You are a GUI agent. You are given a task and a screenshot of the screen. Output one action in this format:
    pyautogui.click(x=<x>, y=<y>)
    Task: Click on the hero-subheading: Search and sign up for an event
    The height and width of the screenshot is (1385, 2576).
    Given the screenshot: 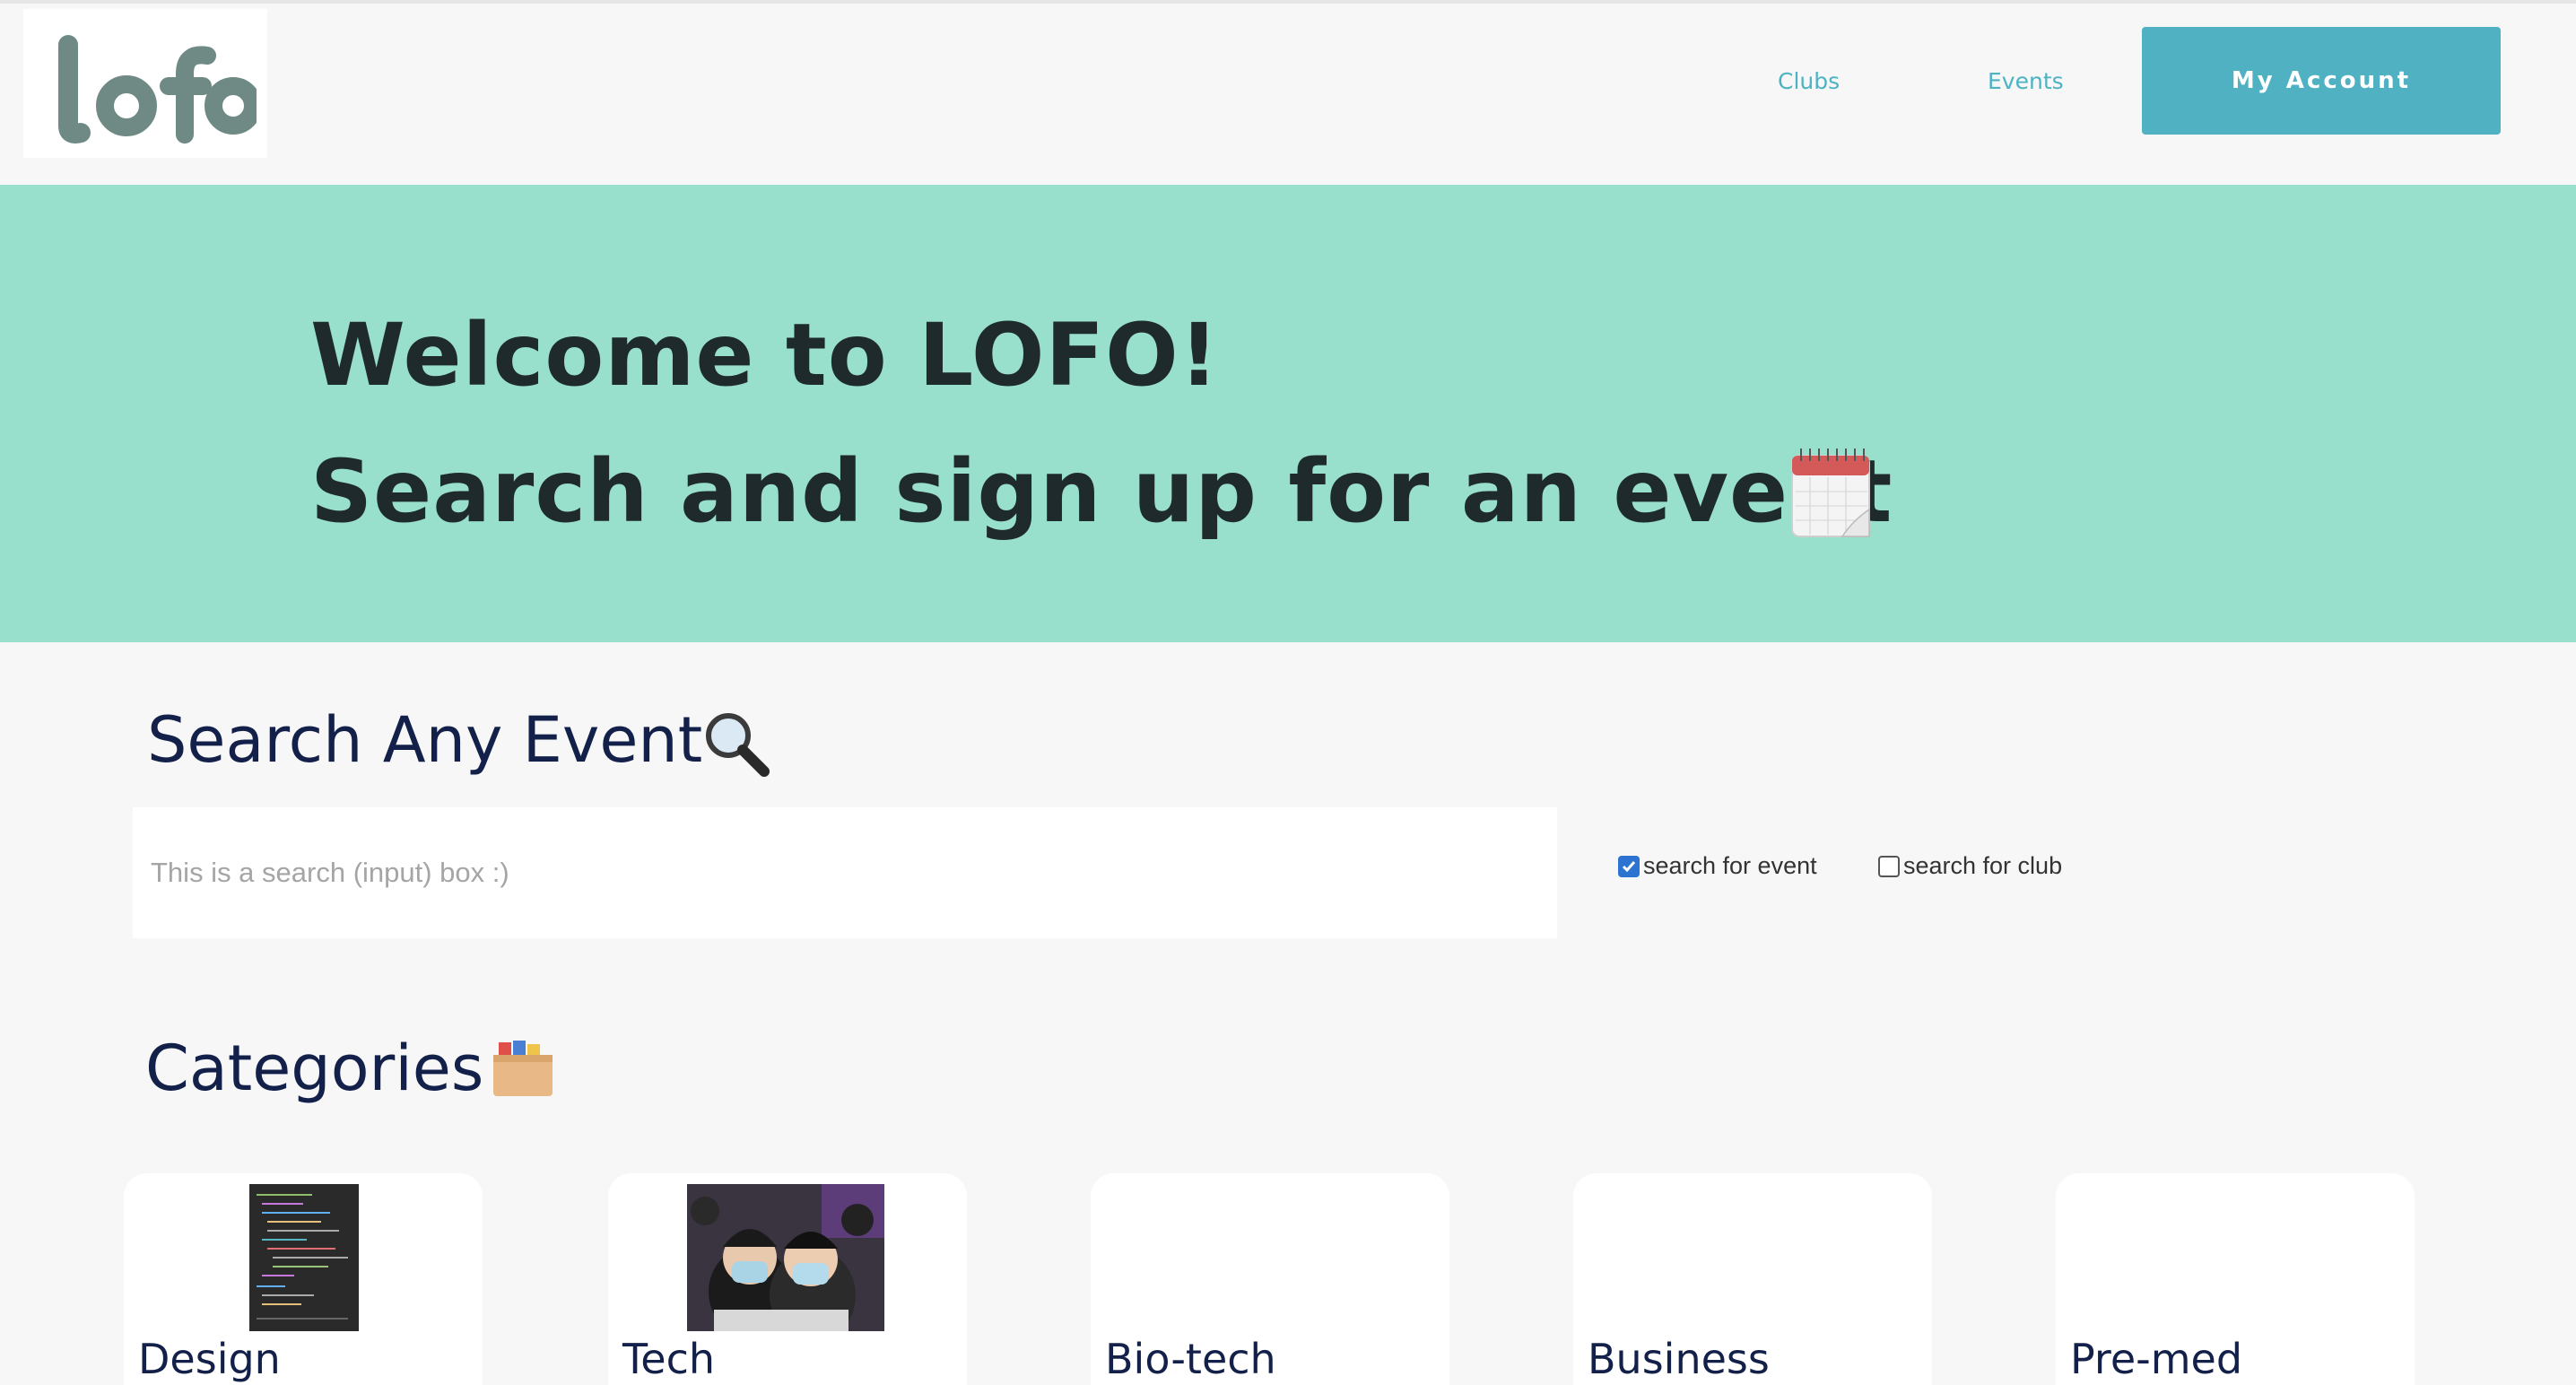 What is the action you would take?
    pyautogui.click(x=1101, y=491)
    